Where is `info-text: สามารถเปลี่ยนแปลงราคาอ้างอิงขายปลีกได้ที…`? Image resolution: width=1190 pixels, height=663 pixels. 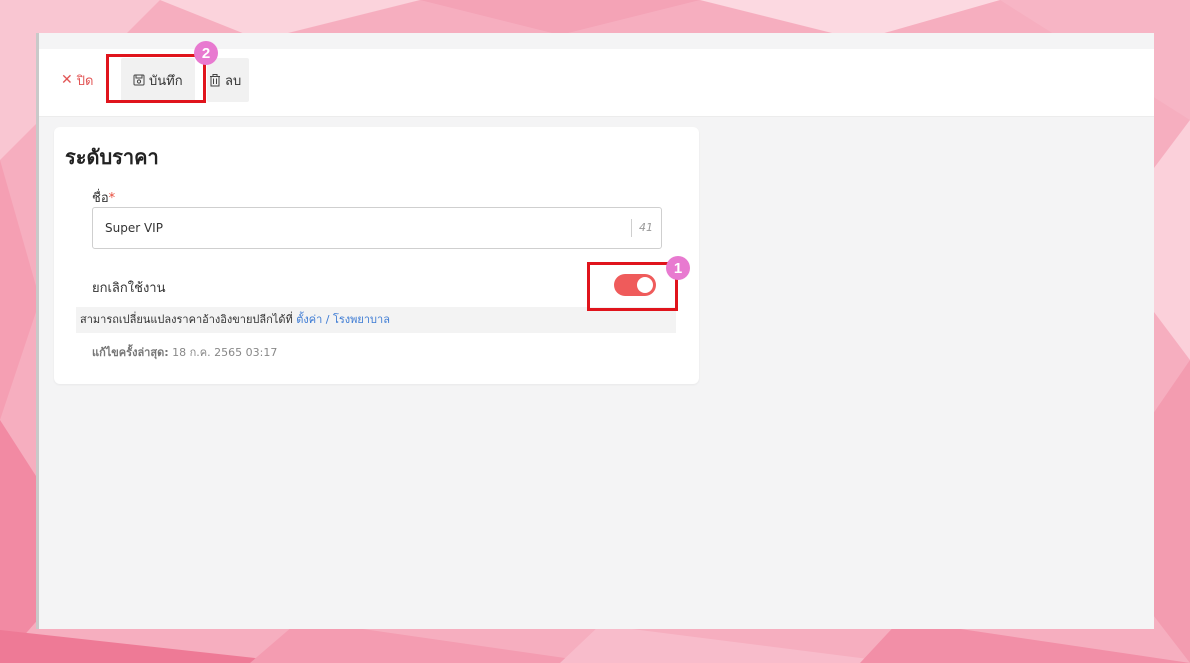
info-text: สามารถเปลี่ยนแปลงราคาอ้างอิงขายปลีกได้ที… is located at coordinates (186, 319).